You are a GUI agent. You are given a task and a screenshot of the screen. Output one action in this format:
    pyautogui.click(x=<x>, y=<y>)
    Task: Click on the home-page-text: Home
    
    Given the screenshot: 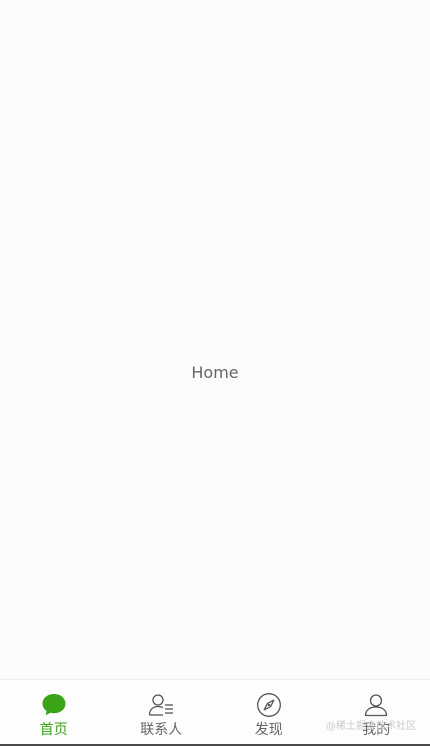 What is the action you would take?
    pyautogui.click(x=215, y=372)
    